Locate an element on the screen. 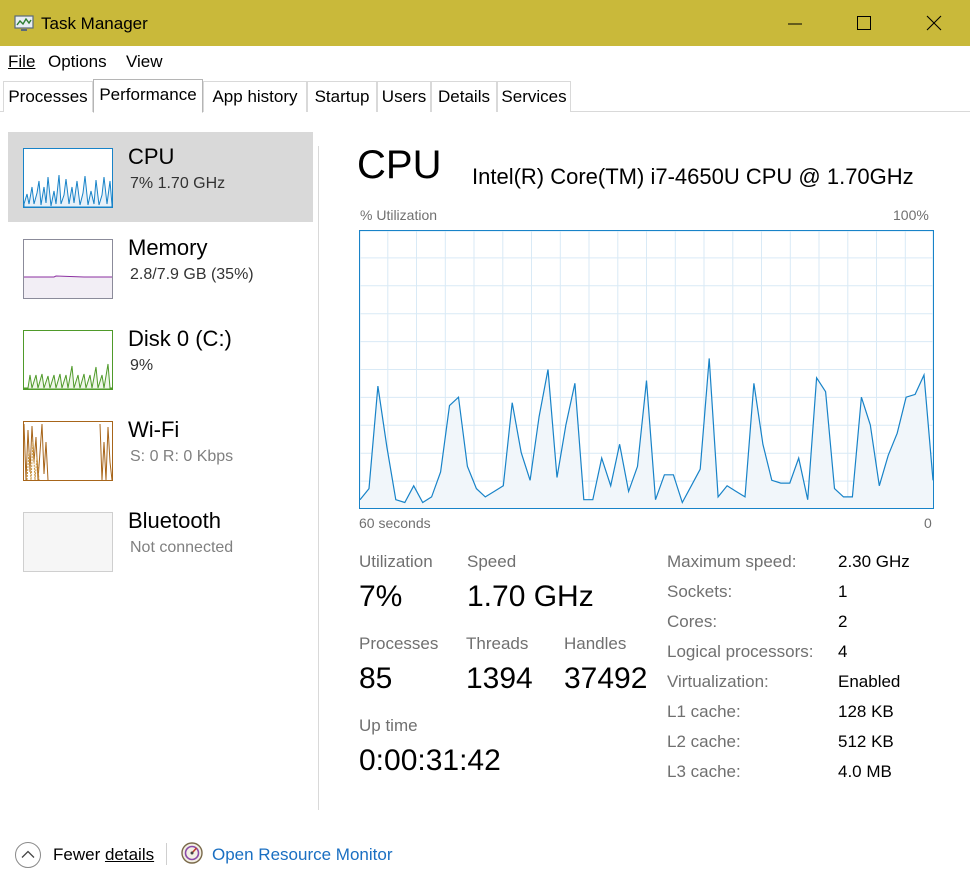 This screenshot has width=970, height=890. spec-label-l1-cache: L1 cache: is located at coordinates (704, 711).